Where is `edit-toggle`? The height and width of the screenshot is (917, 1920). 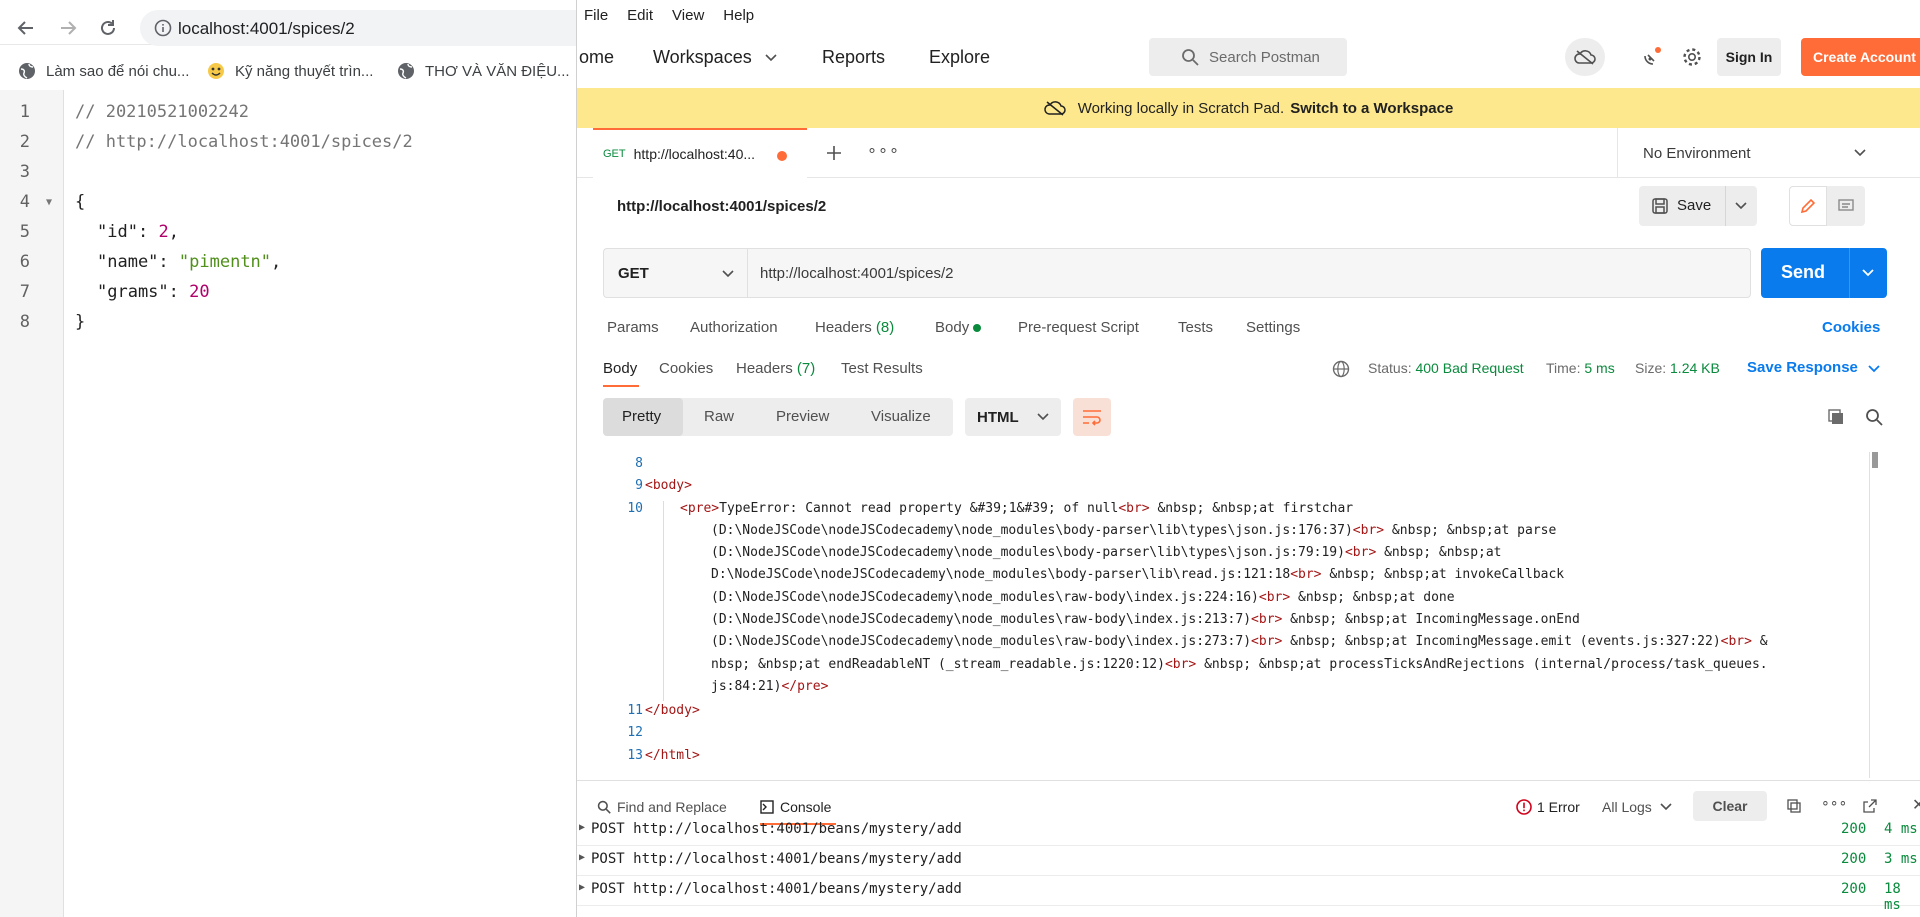
edit-toggle is located at coordinates (1808, 206).